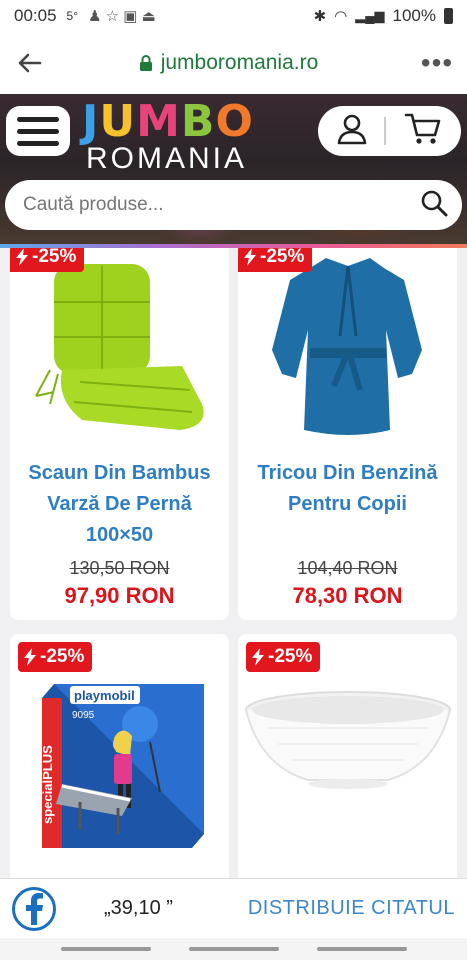 This screenshot has height=960, width=467. What do you see at coordinates (233, 908) in the screenshot?
I see `share-bar: „39,10 ” DISTRIBUIE CITATUL` at bounding box center [233, 908].